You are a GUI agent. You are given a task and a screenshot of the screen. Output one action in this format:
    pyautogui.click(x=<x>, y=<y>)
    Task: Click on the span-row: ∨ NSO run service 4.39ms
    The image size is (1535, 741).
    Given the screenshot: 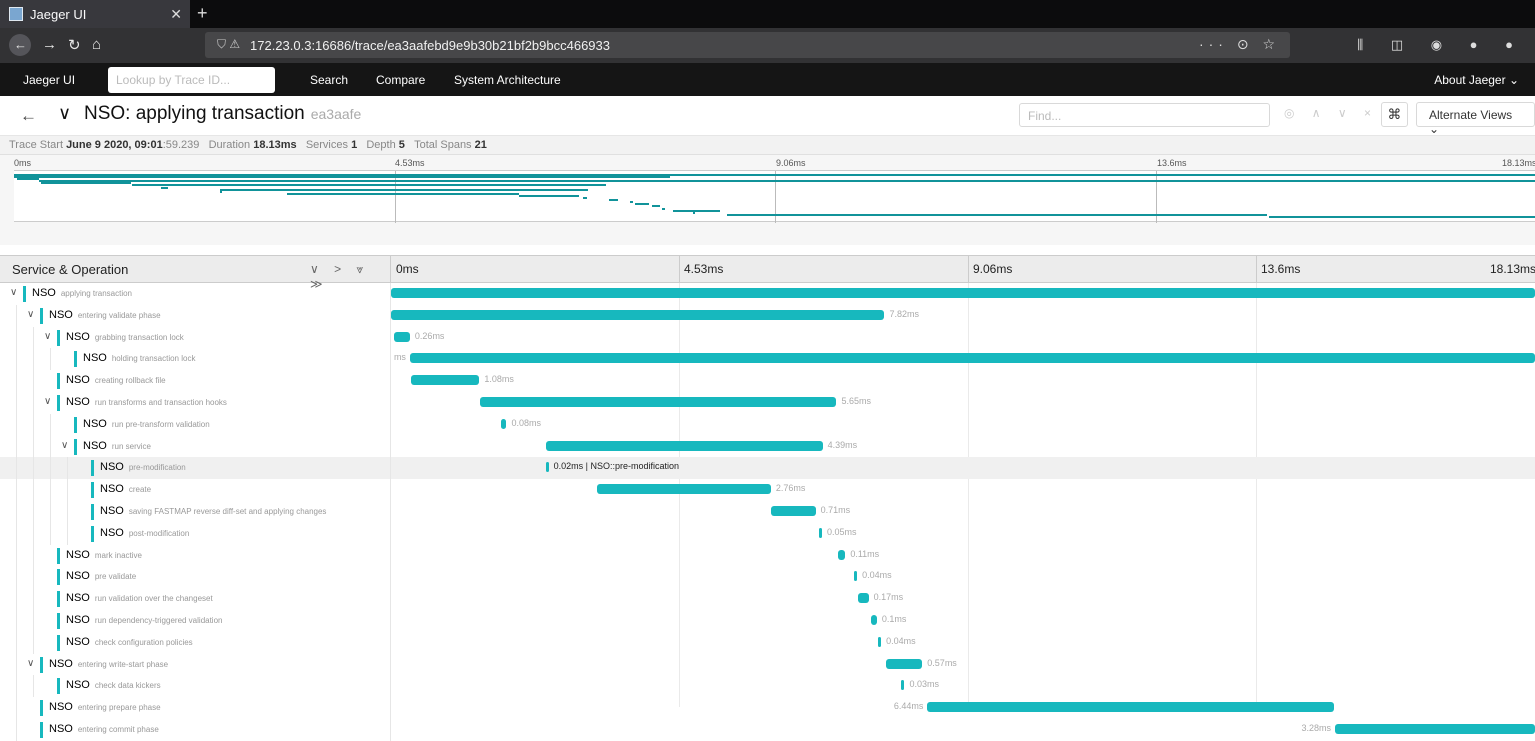 What is the action you would take?
    pyautogui.click(x=767, y=446)
    